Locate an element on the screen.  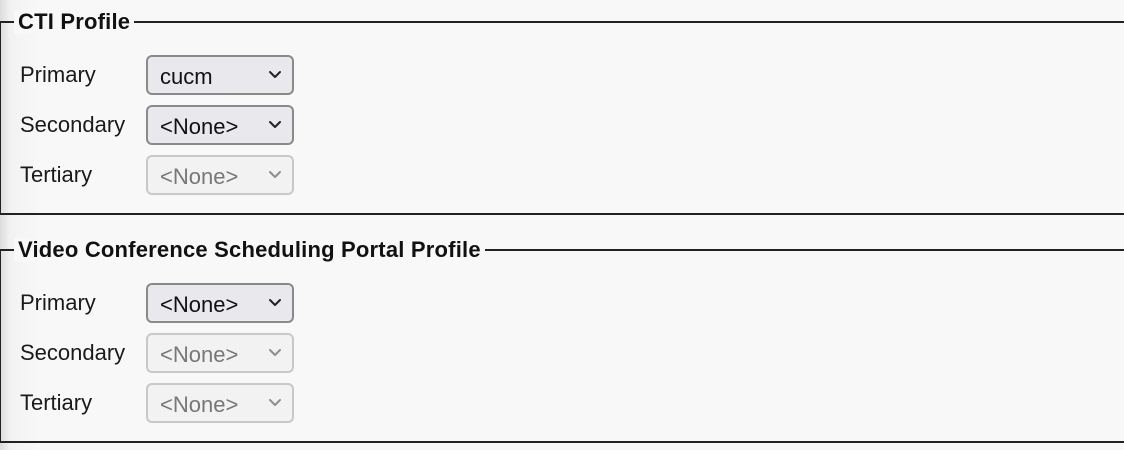
video-secondary-select: <None> is located at coordinates (220, 353).